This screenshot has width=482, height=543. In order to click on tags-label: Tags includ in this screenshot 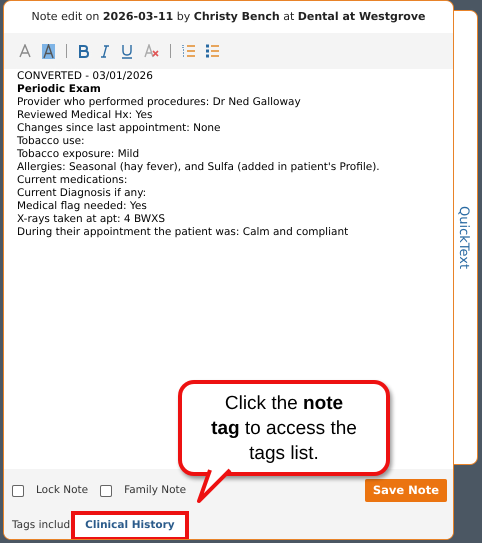, I will do `click(41, 526)`.